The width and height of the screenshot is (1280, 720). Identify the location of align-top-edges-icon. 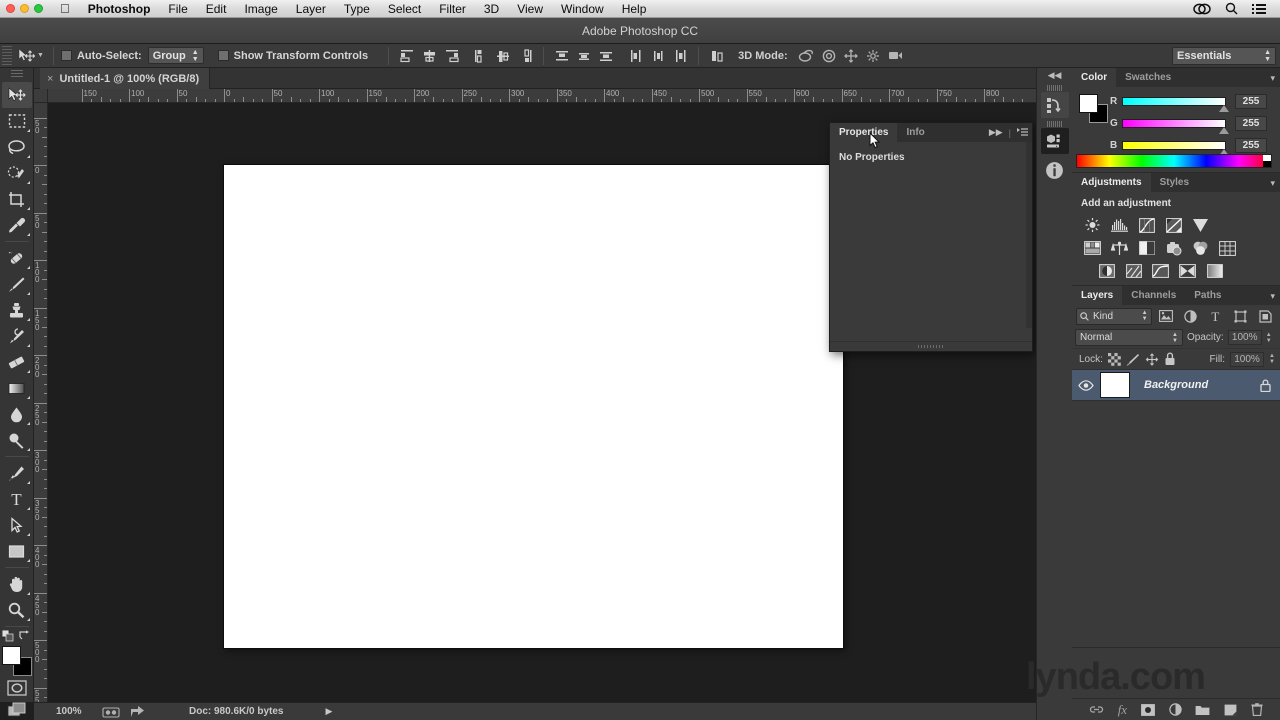
(481, 56).